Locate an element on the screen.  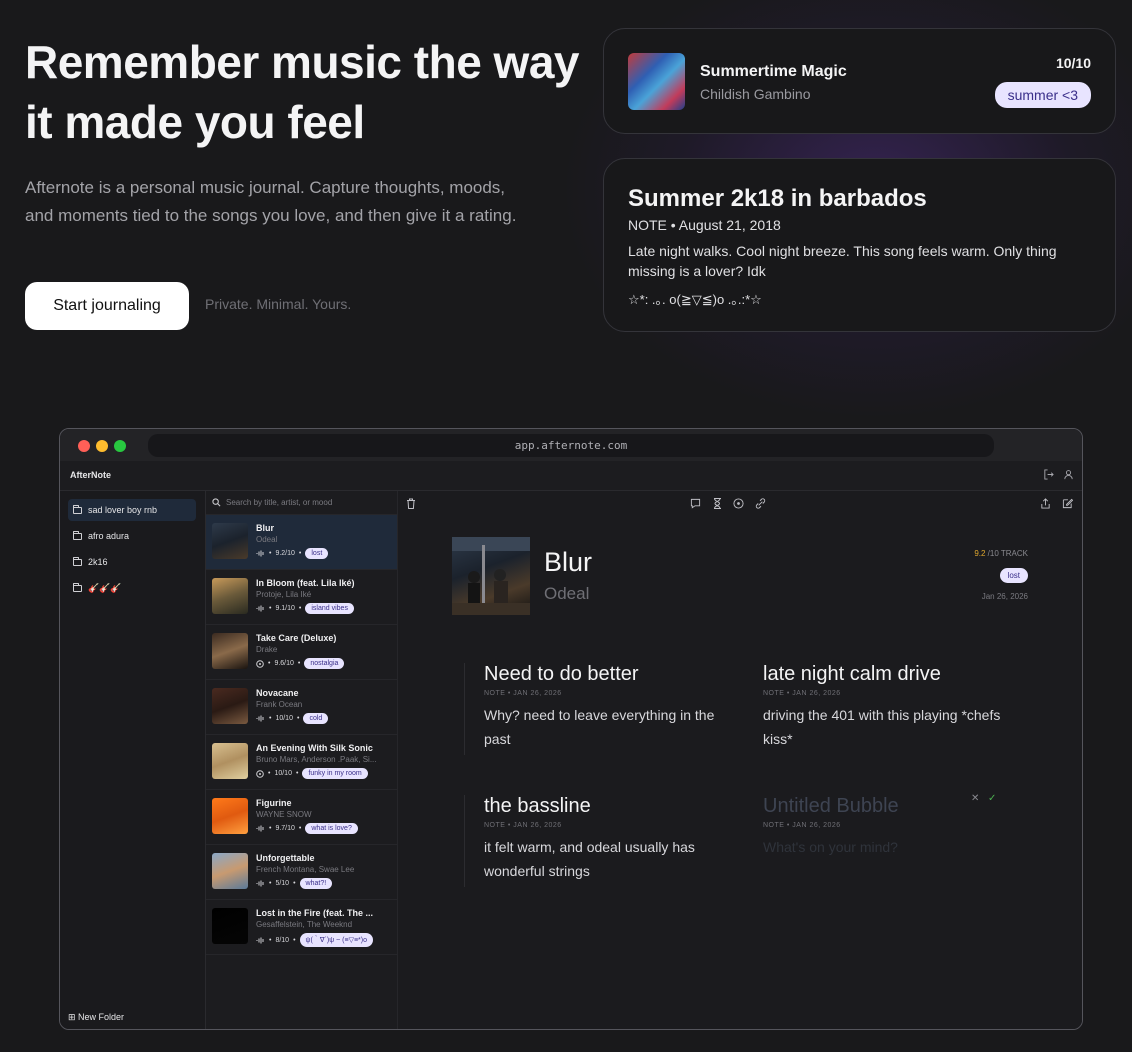
folder-item: 🎸🎸🎸 is located at coordinates (132, 588).